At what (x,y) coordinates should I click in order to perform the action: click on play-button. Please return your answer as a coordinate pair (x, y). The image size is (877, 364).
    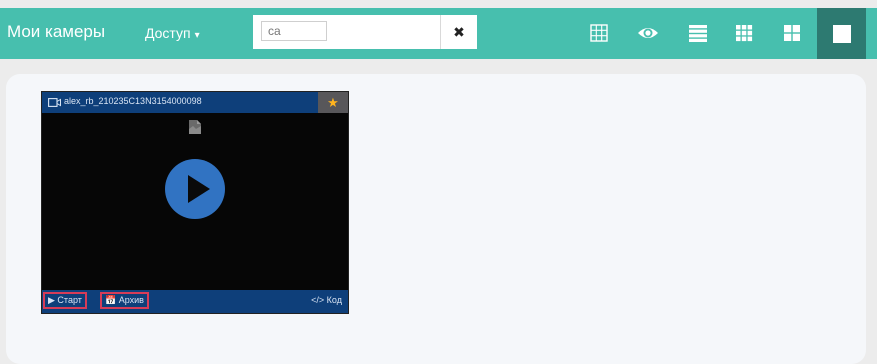
    Looking at the image, I should click on (195, 189).